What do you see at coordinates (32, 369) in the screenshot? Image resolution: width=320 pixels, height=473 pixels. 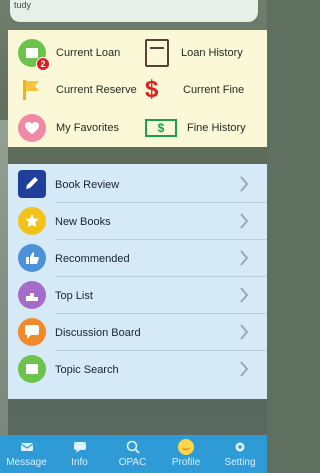 I see `open-book-icon` at bounding box center [32, 369].